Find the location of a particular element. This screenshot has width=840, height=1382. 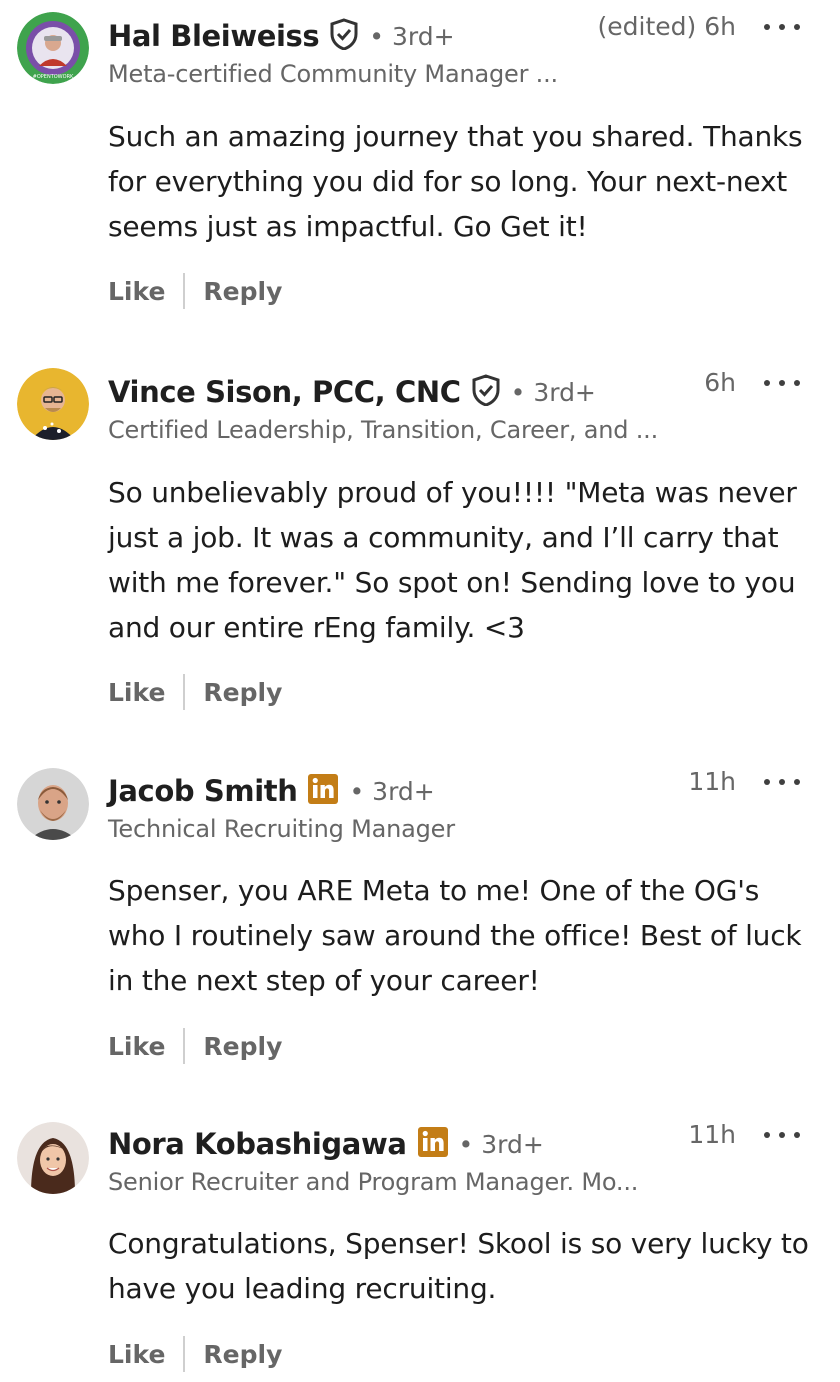

svg-text: #OPENTOWORK is located at coordinates (53, 77).